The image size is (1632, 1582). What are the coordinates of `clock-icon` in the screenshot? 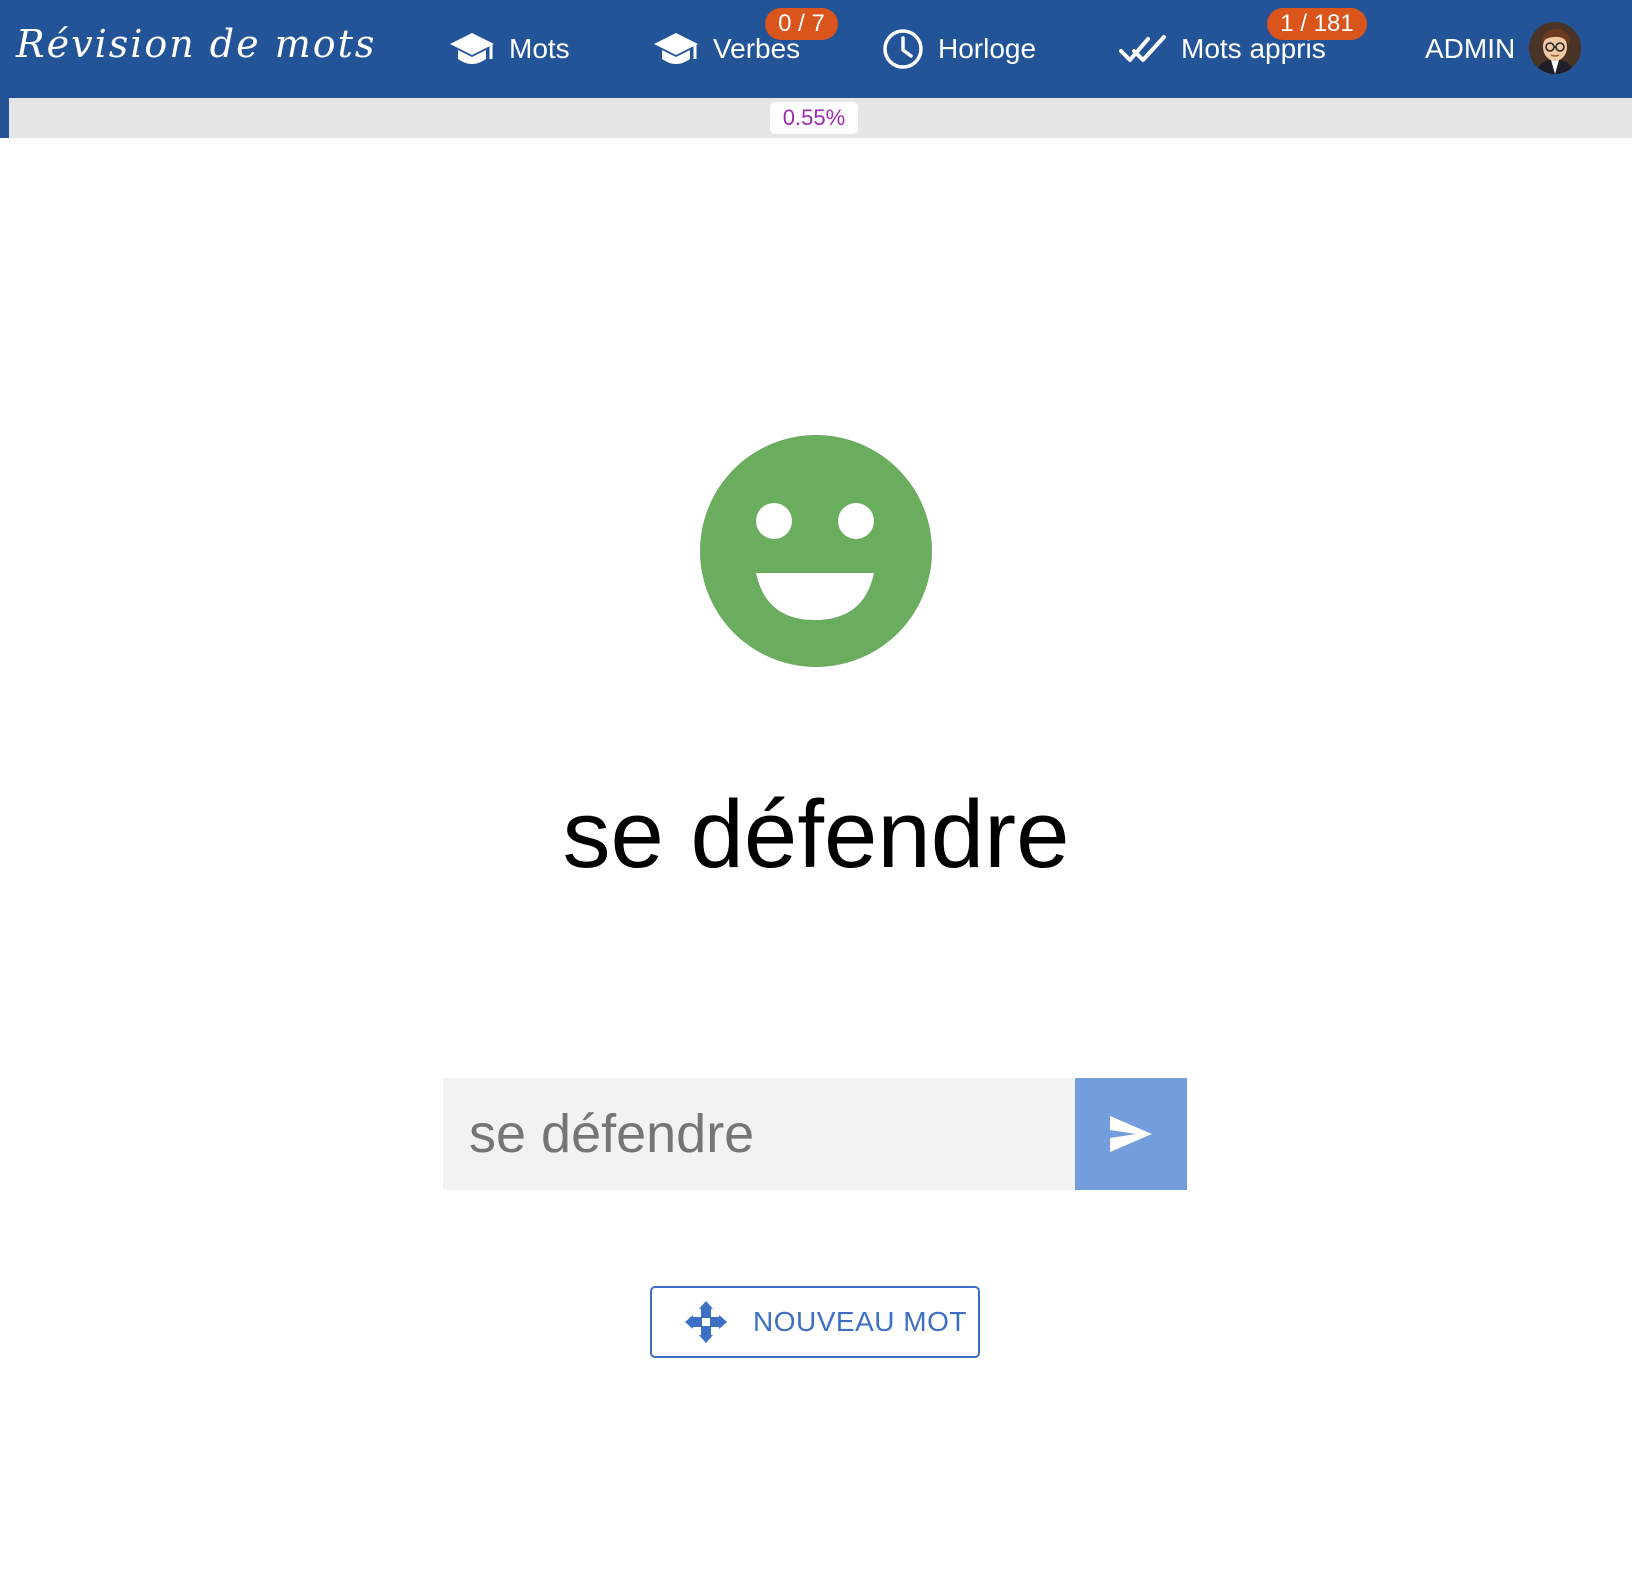 It's located at (903, 49).